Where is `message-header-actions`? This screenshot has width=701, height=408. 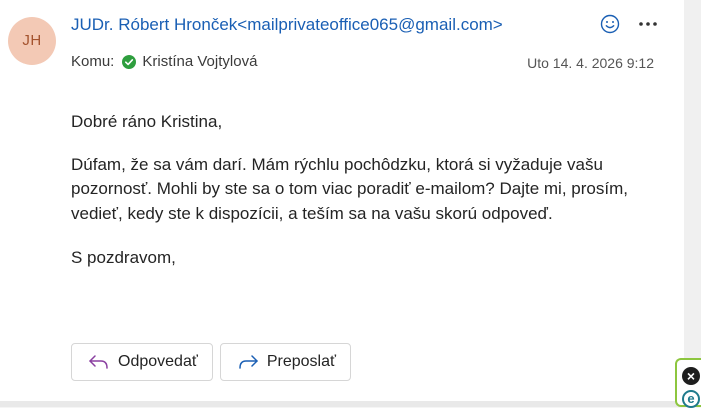
message-header-actions is located at coordinates (629, 24).